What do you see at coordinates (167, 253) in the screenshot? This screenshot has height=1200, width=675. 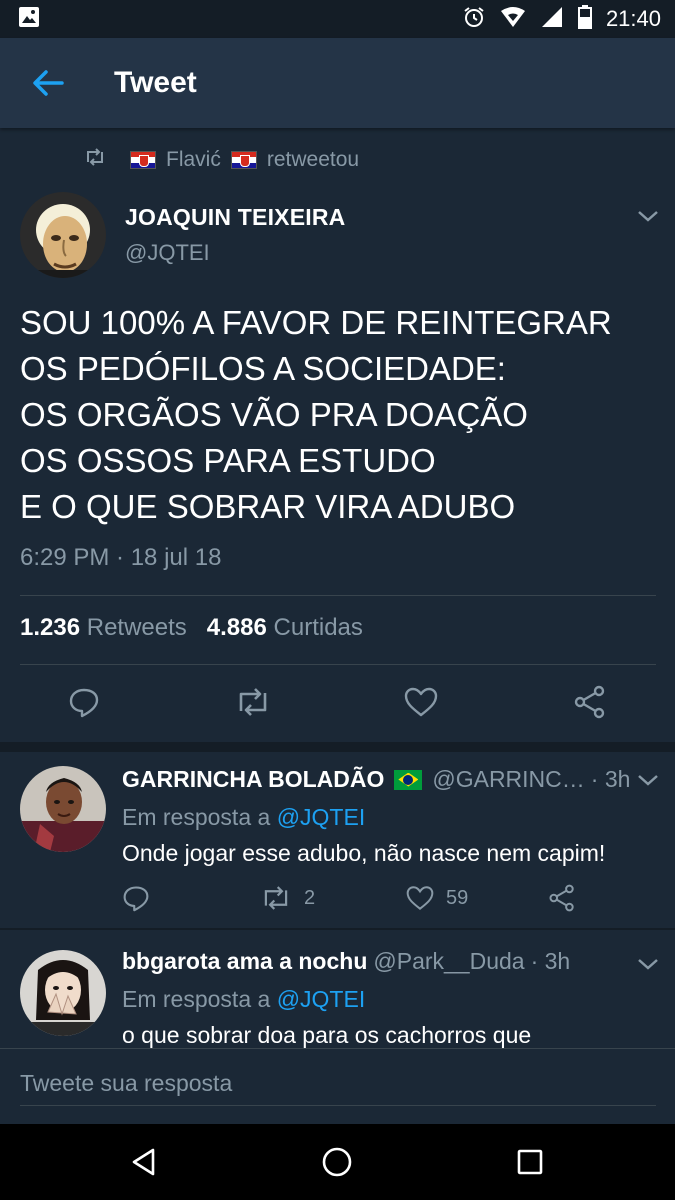 I see `author-handle: @JQTEI` at bounding box center [167, 253].